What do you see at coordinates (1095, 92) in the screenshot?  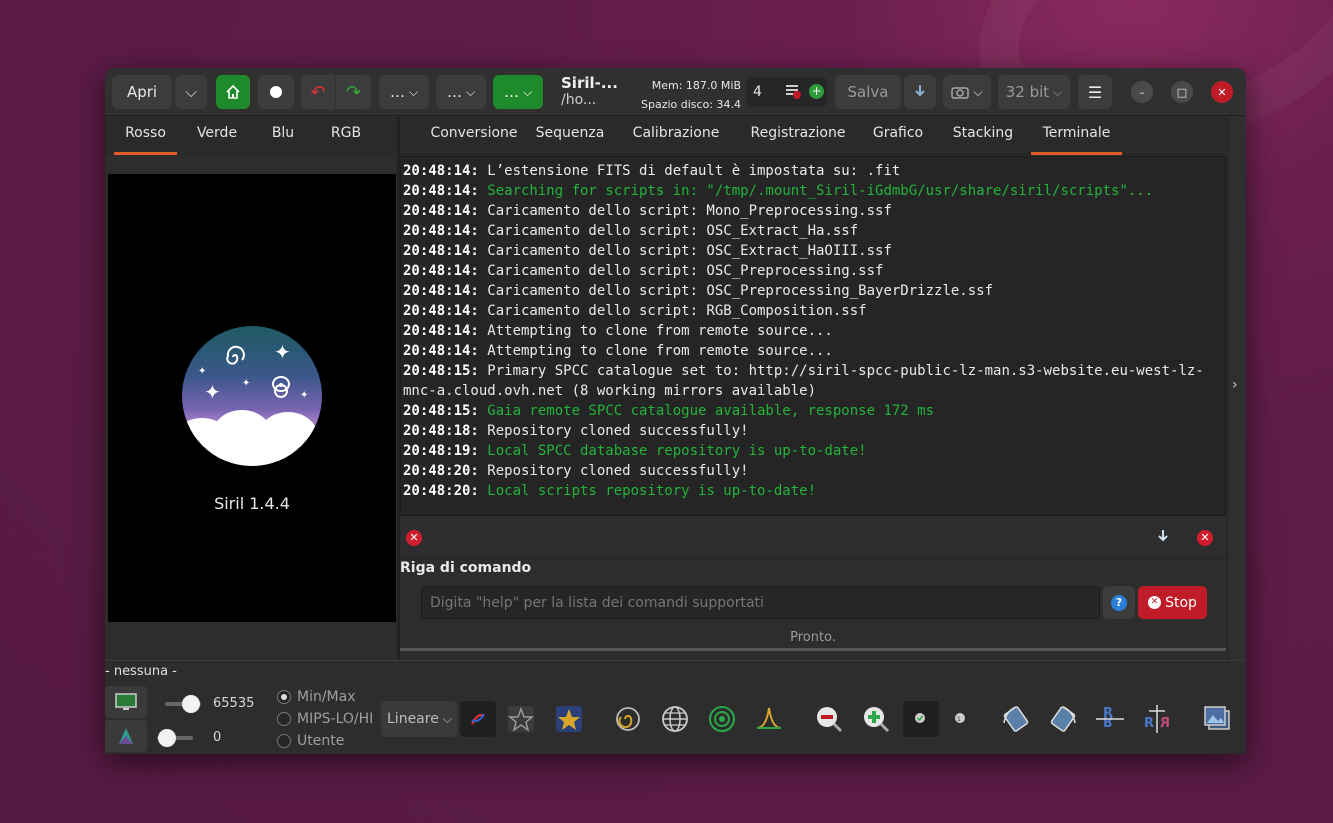 I see `main-menu-button: ☰` at bounding box center [1095, 92].